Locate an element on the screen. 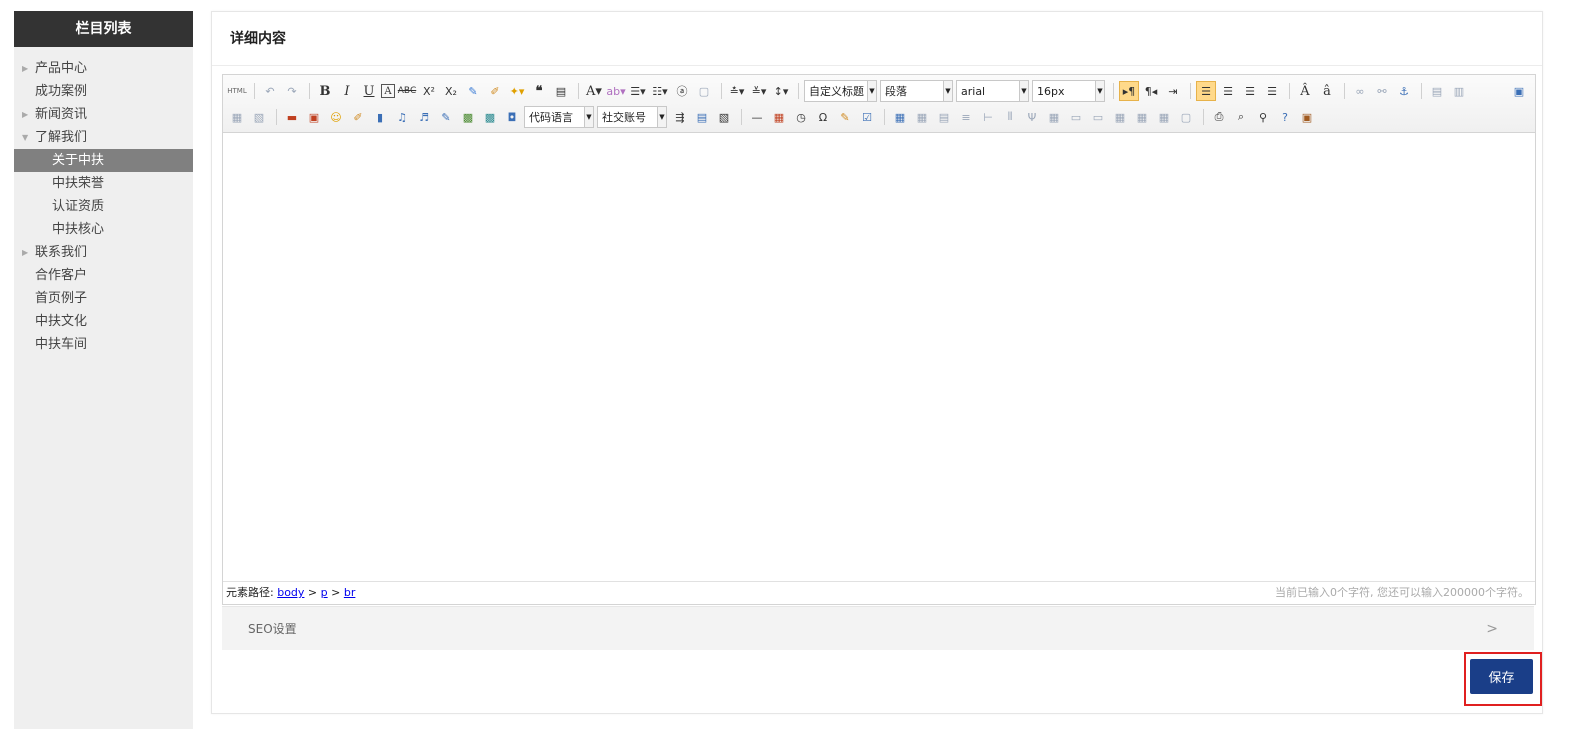 This screenshot has height=729, width=1569. sidebar-item-success-cases: 成功案例 is located at coordinates (103, 91).